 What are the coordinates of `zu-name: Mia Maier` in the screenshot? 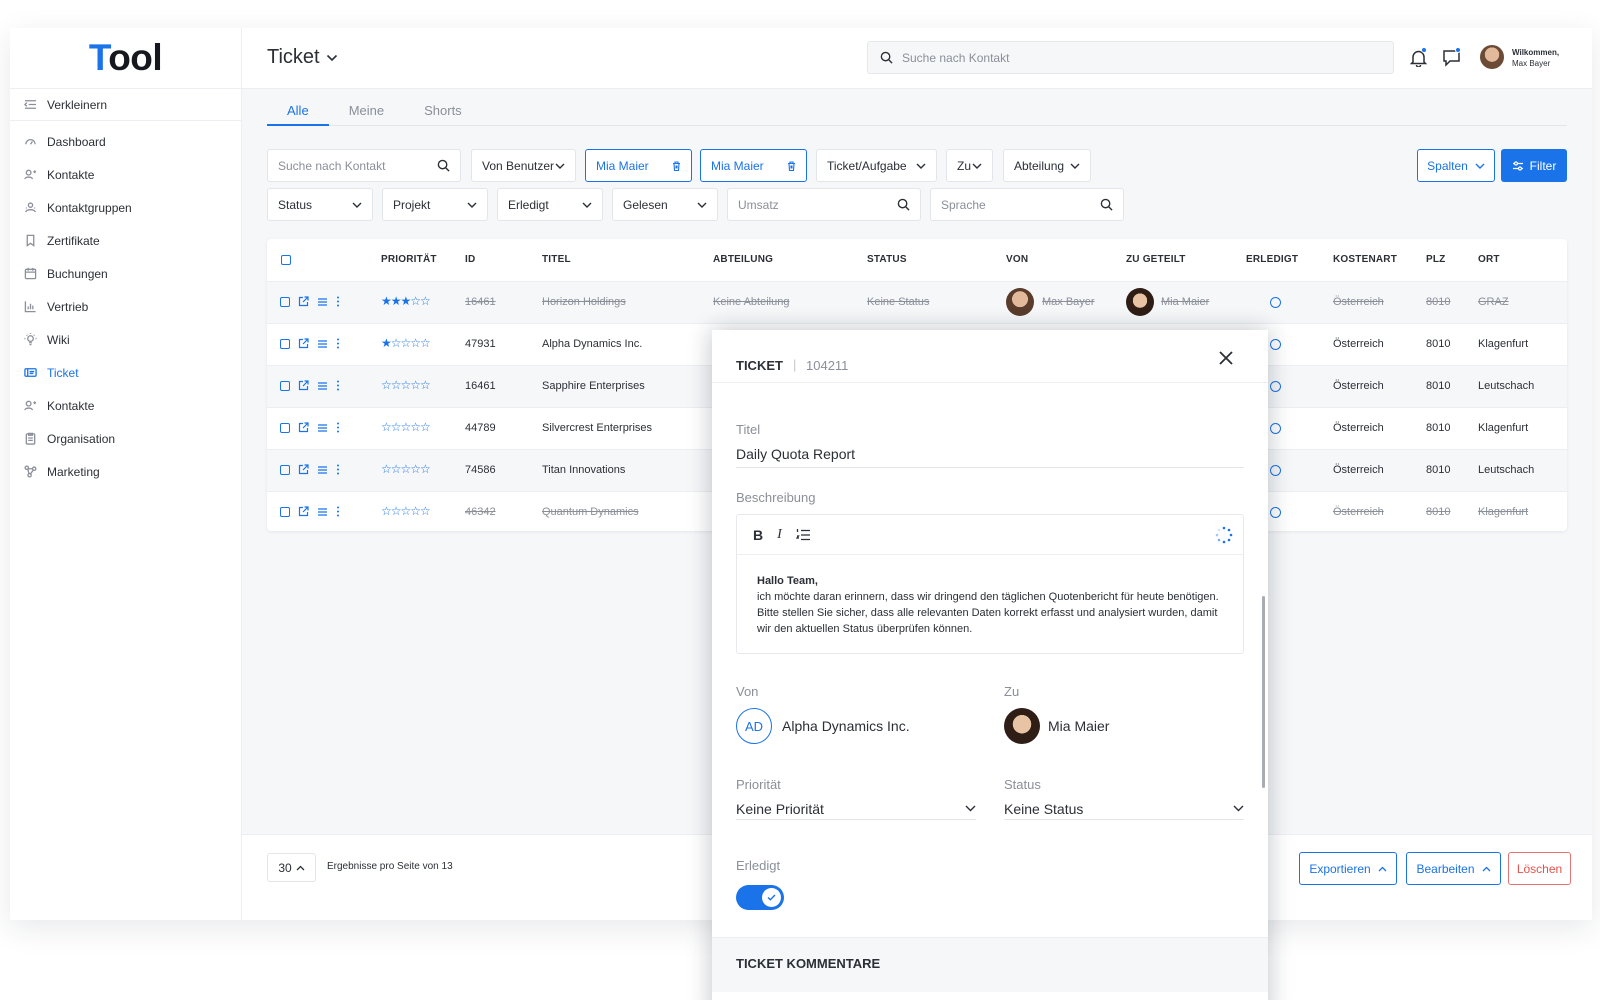 It's located at (1078, 726).